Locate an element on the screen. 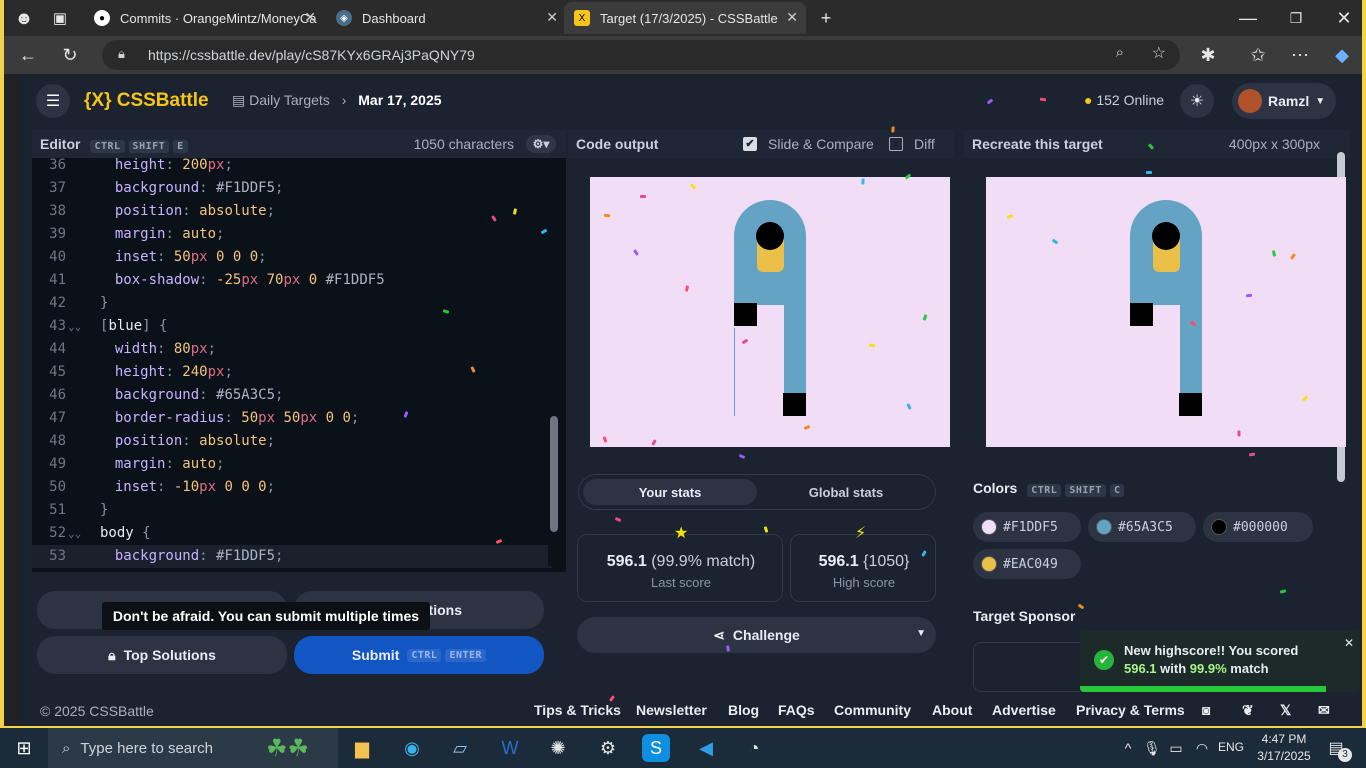 The height and width of the screenshot is (768, 1366). code-token: 0 0 0 is located at coordinates (233, 257).